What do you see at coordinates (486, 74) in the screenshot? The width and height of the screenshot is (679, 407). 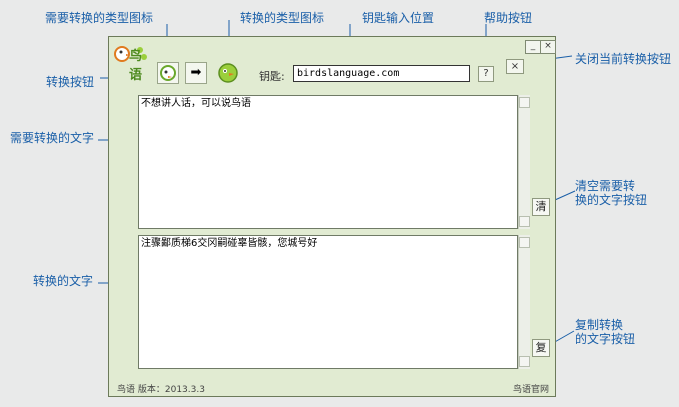 I see `help-button: ?` at bounding box center [486, 74].